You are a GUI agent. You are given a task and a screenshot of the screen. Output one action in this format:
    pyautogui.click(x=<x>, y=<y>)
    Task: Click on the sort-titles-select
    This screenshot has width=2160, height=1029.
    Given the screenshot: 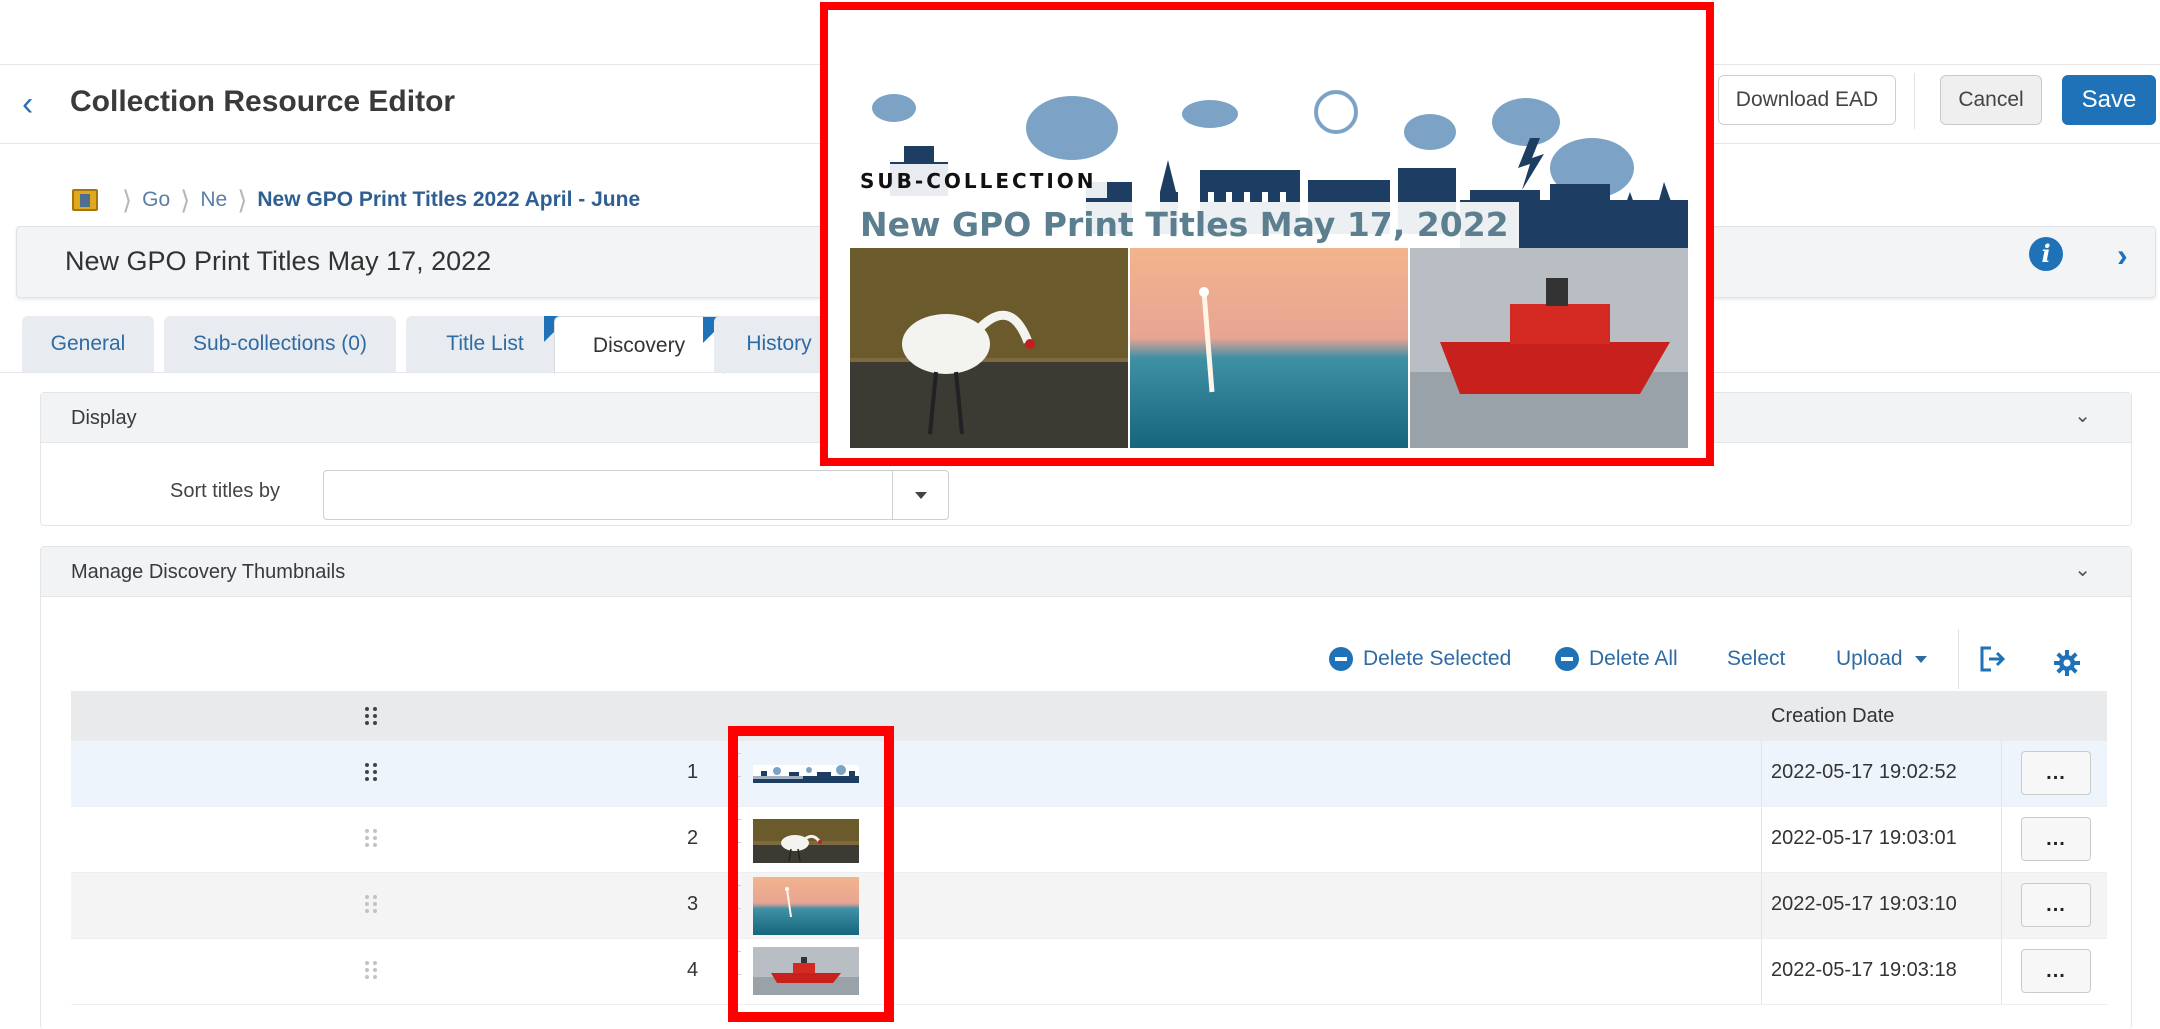 What is the action you would take?
    pyautogui.click(x=636, y=495)
    